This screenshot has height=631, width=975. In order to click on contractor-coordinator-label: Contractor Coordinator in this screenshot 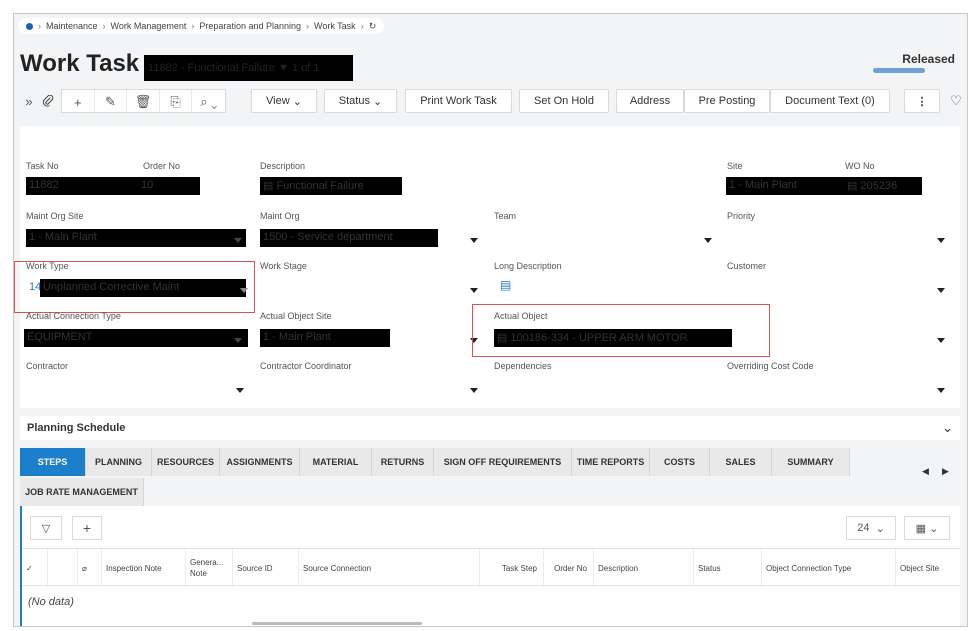, I will do `click(306, 366)`.